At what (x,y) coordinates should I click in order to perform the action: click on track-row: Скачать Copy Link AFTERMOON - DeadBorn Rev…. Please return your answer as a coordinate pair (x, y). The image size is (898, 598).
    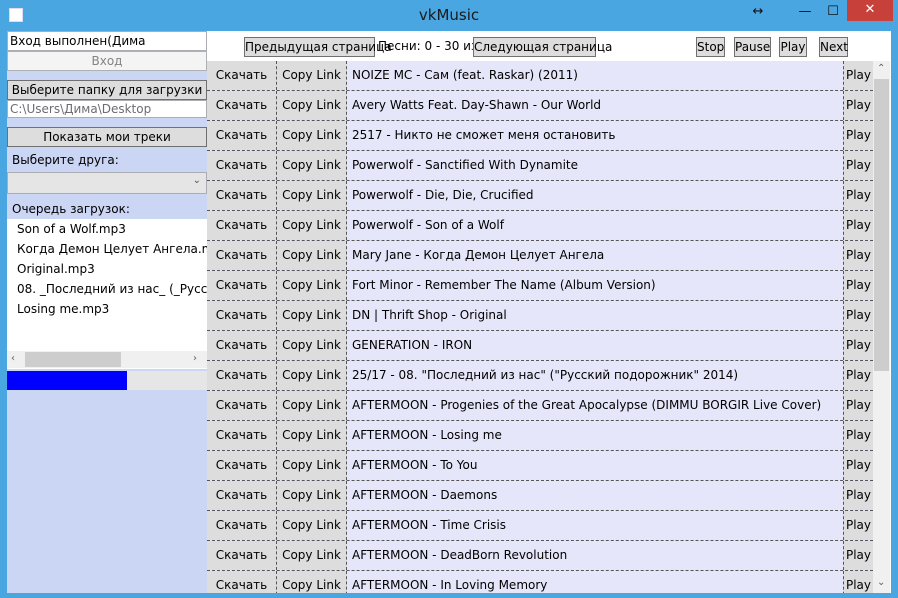
    Looking at the image, I should click on (540, 556).